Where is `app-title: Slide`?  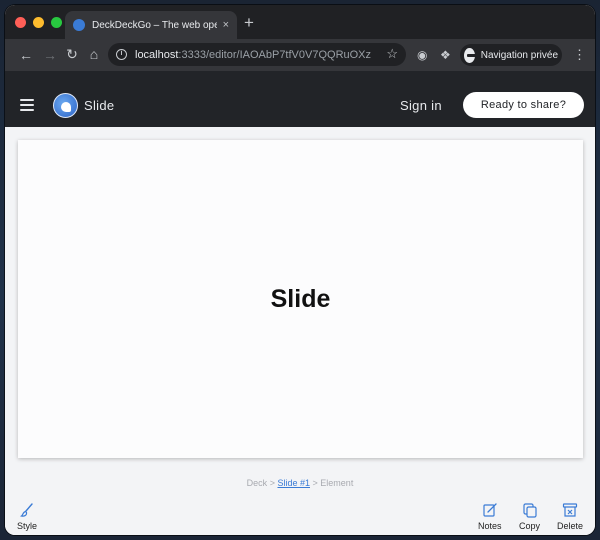
app-title: Slide is located at coordinates (99, 105).